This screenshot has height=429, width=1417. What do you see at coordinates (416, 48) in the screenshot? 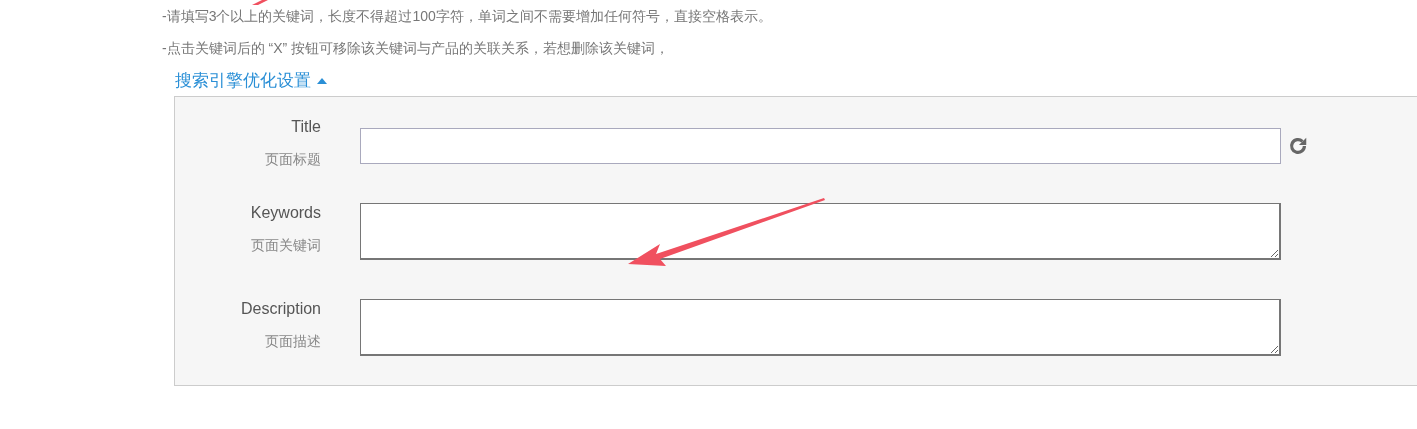
I see `hint-text: -点击关键词后的 “X” 按钮可移除该关键词与产品的关联关系，若想删除该关键词，` at bounding box center [416, 48].